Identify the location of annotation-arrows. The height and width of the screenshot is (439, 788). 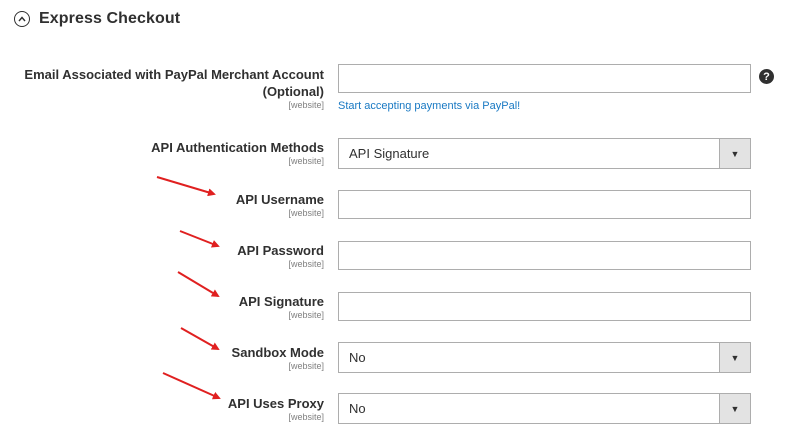
(188, 288).